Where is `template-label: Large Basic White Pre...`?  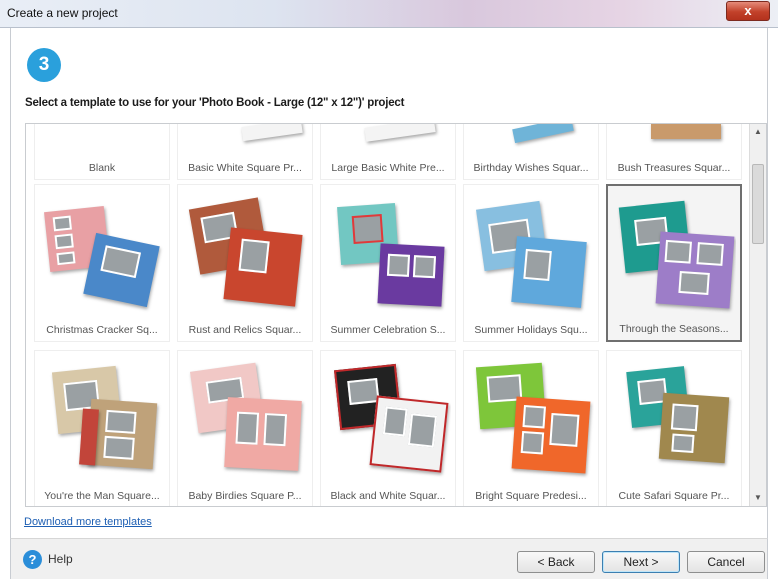
template-label: Large Basic White Pre... is located at coordinates (388, 168).